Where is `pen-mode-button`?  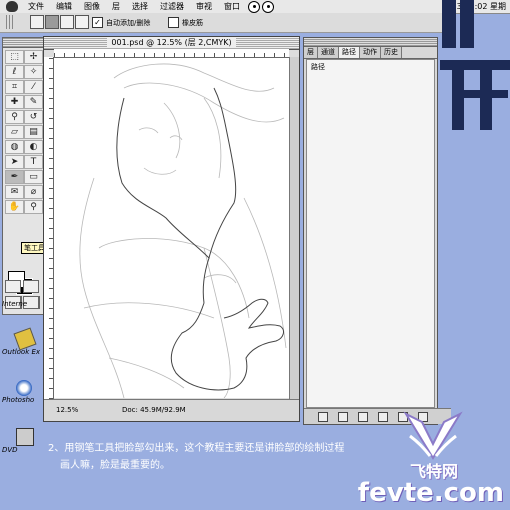 pen-mode-button is located at coordinates (82, 22).